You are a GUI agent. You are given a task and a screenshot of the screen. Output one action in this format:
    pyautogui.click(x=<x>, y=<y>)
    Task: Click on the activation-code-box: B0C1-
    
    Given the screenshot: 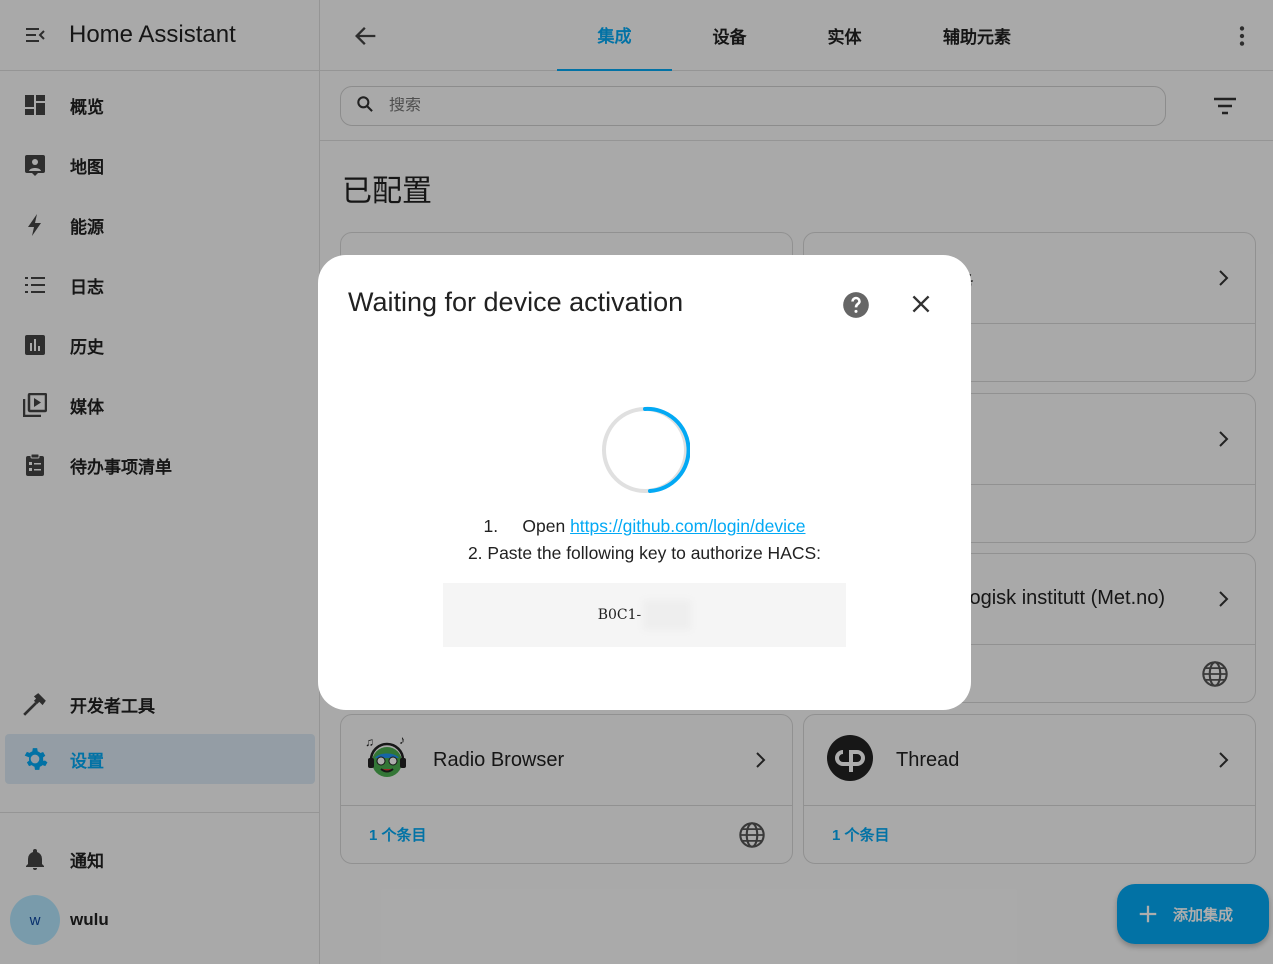 What is the action you would take?
    pyautogui.click(x=644, y=615)
    